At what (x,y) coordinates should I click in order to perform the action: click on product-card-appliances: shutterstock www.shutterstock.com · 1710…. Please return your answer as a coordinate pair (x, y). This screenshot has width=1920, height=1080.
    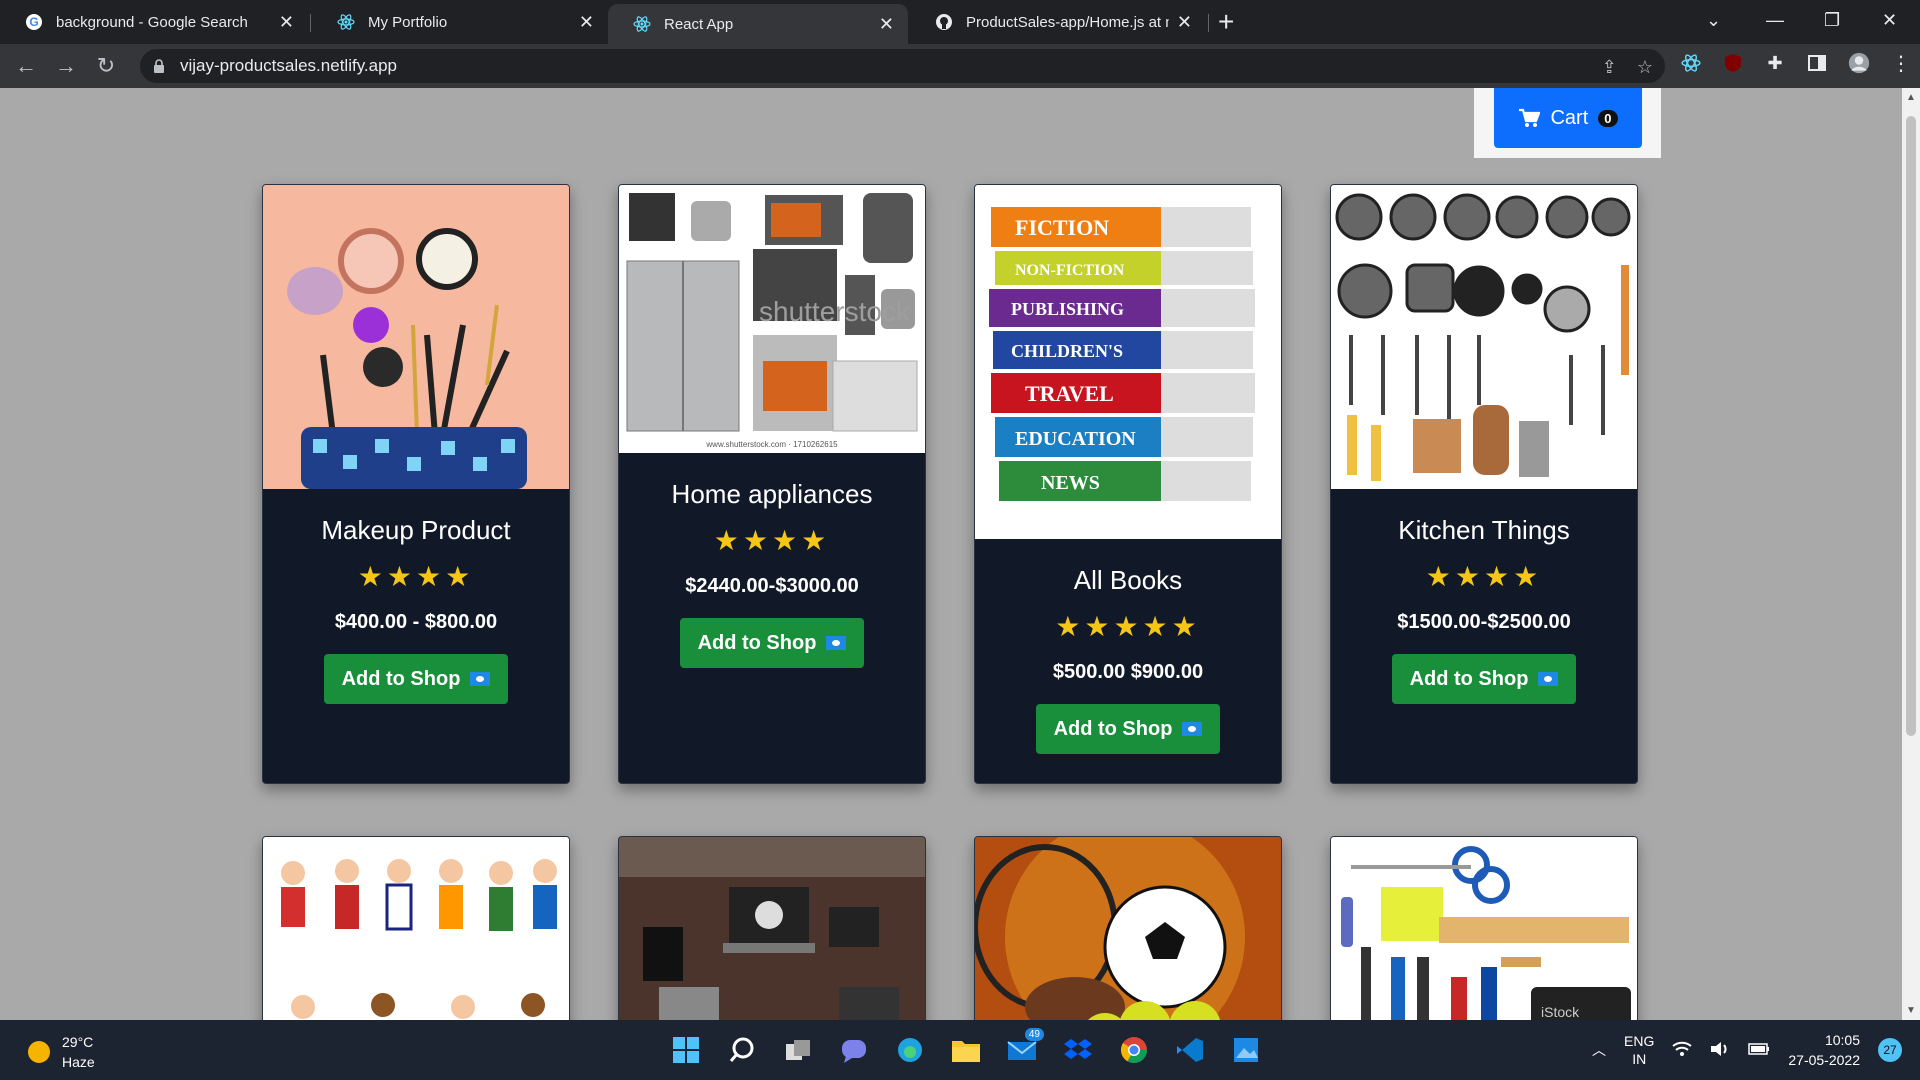
    Looking at the image, I should click on (772, 484).